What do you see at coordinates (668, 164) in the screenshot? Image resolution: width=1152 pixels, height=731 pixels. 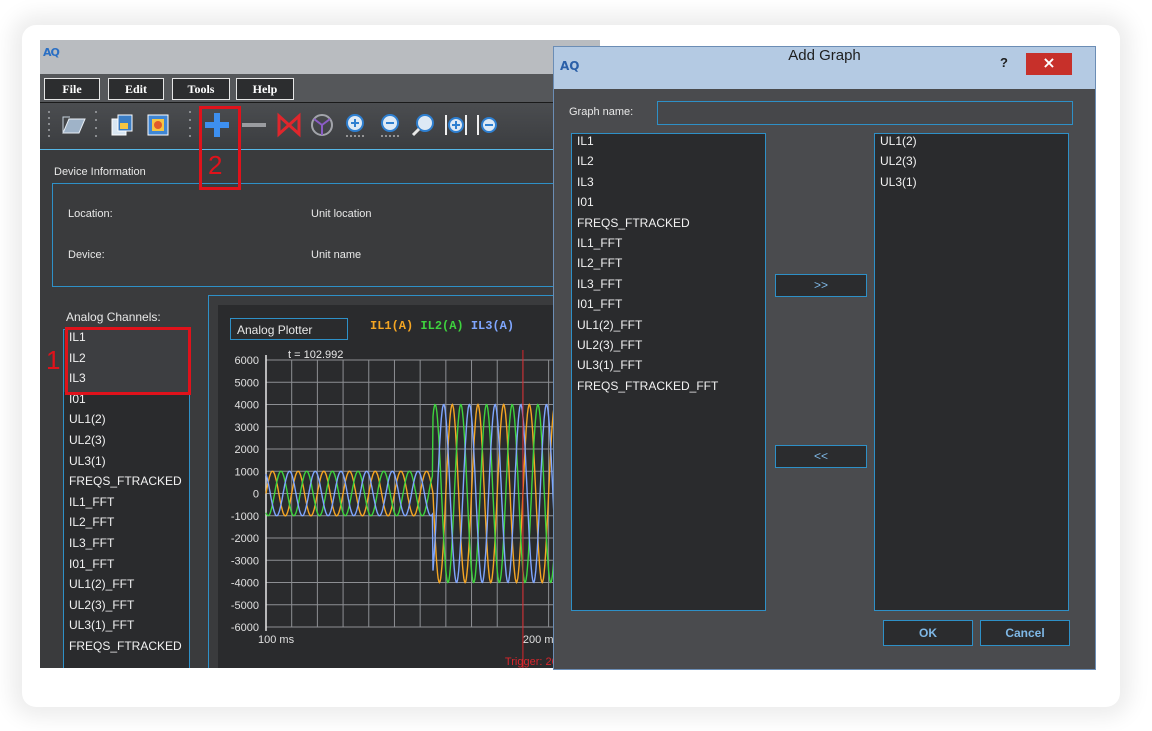 I see `available-item: IL2` at bounding box center [668, 164].